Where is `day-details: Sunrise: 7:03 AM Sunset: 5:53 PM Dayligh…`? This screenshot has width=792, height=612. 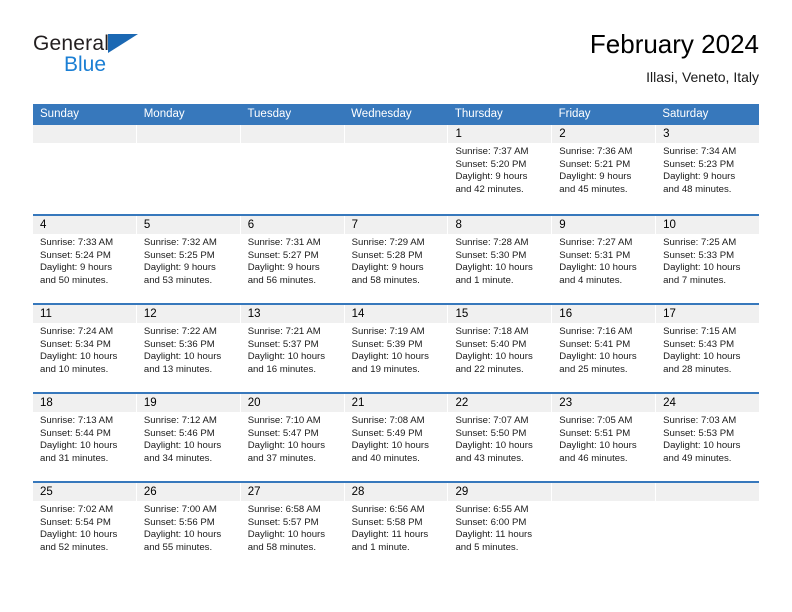
day-details: Sunrise: 7:03 AM Sunset: 5:53 PM Dayligh… is located at coordinates (707, 438).